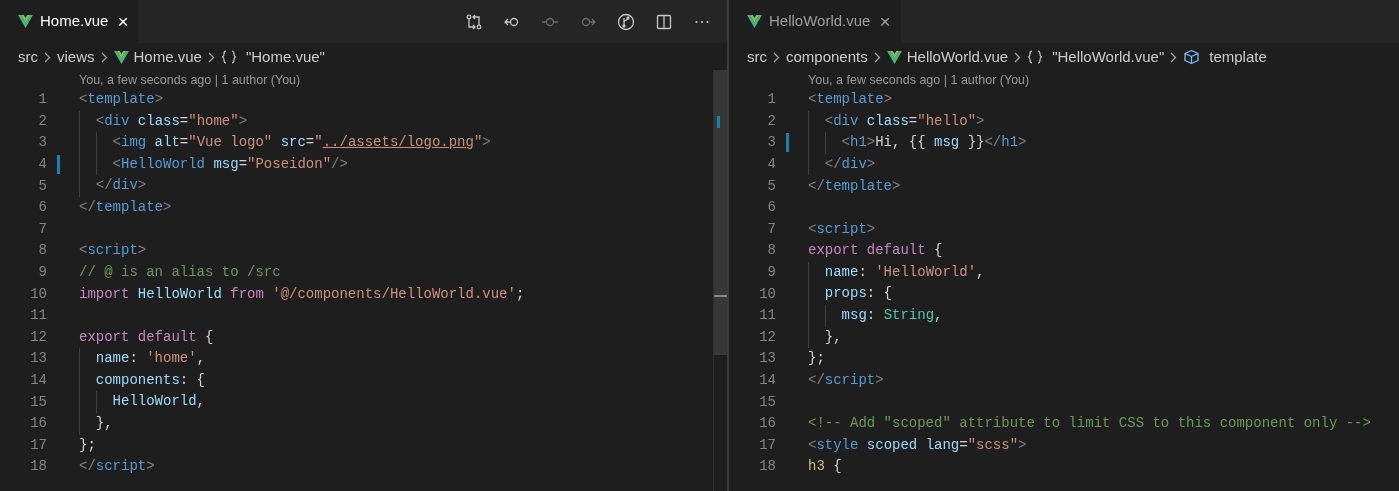 The height and width of the screenshot is (491, 1399). Describe the element at coordinates (1089, 424) in the screenshot. I see `code-line: <!-- Add "scoped" attribute to limit CSS to this component only -->` at that location.